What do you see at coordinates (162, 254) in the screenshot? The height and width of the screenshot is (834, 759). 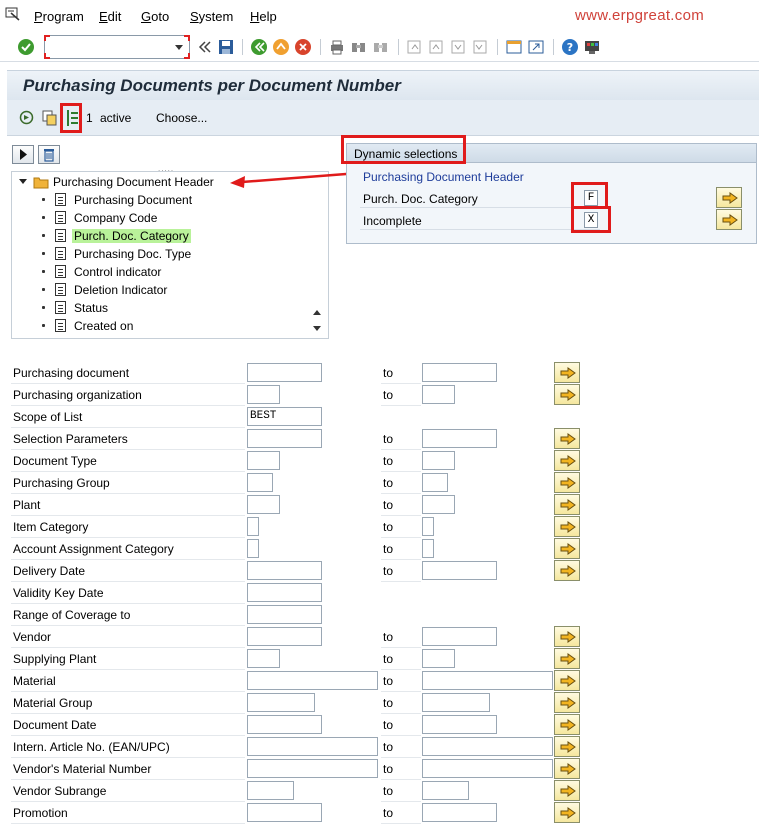 I see `tree-item-purchasing-doc-type: Purchasing Doc. Type` at bounding box center [162, 254].